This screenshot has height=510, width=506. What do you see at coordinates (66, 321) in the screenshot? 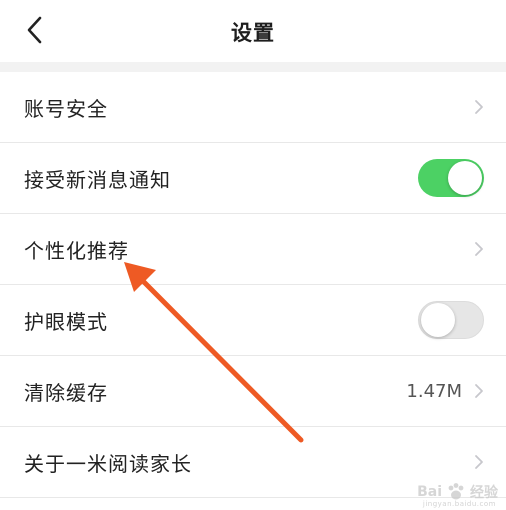
I see `settings-item-label: 护眼模式` at bounding box center [66, 321].